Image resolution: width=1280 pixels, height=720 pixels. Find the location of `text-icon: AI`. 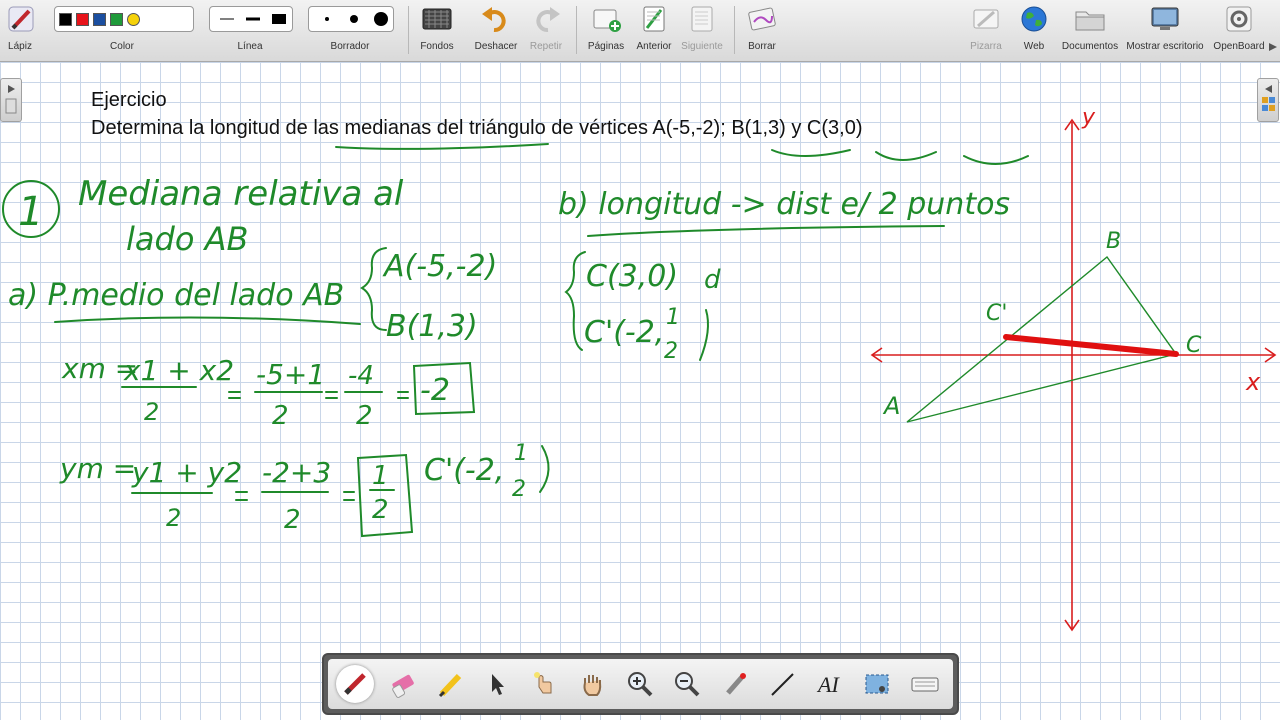

text-icon: AI is located at coordinates (828, 684).